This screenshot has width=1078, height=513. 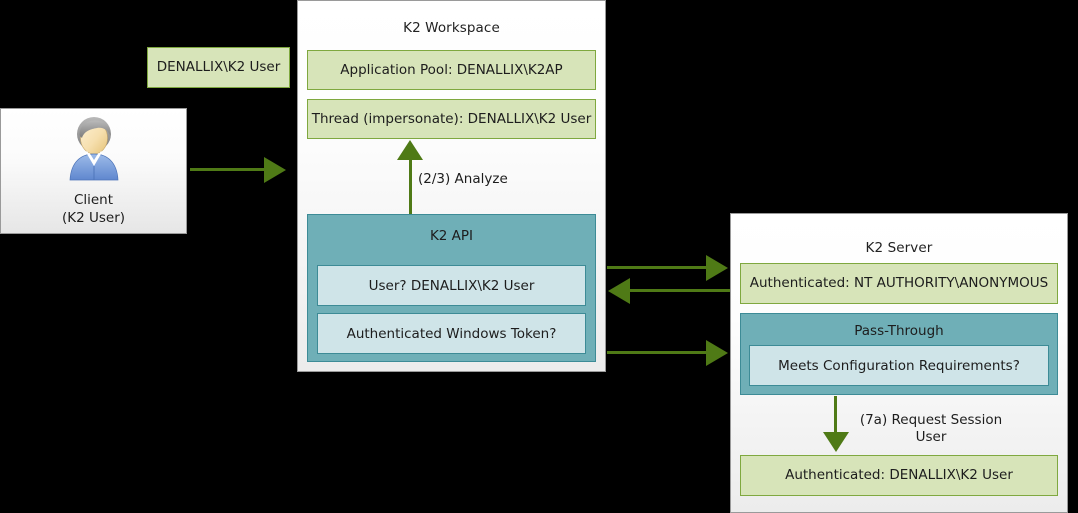 I want to click on k2-api-item-user-label: User? DENALLIX\K2 User, so click(x=451, y=285).